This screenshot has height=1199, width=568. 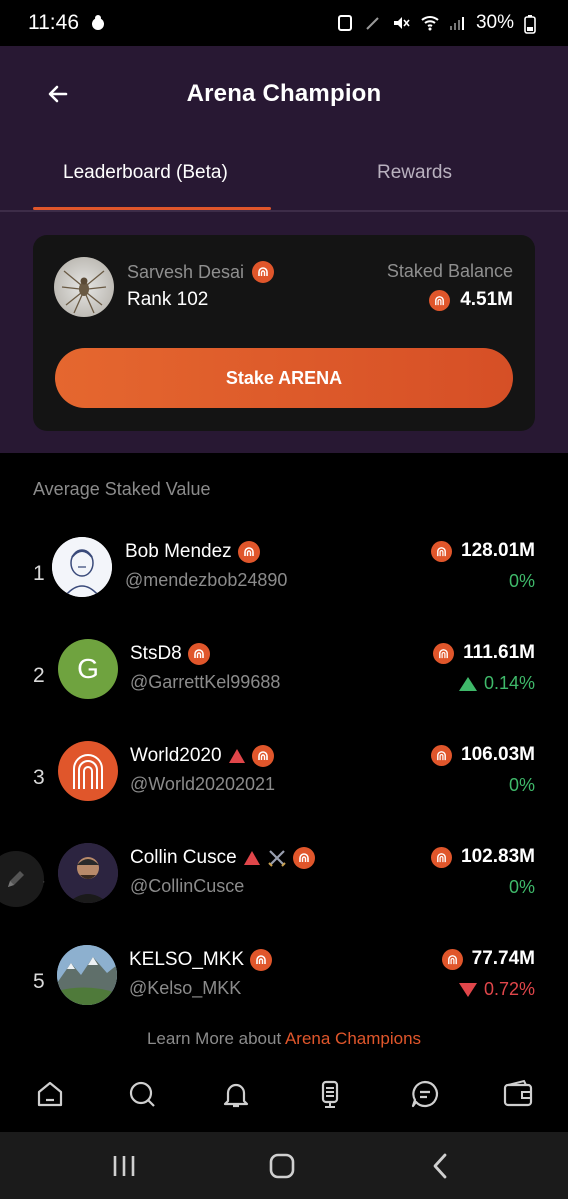 What do you see at coordinates (205, 682) in the screenshot?
I see `user-handle: @GarrettKel99688` at bounding box center [205, 682].